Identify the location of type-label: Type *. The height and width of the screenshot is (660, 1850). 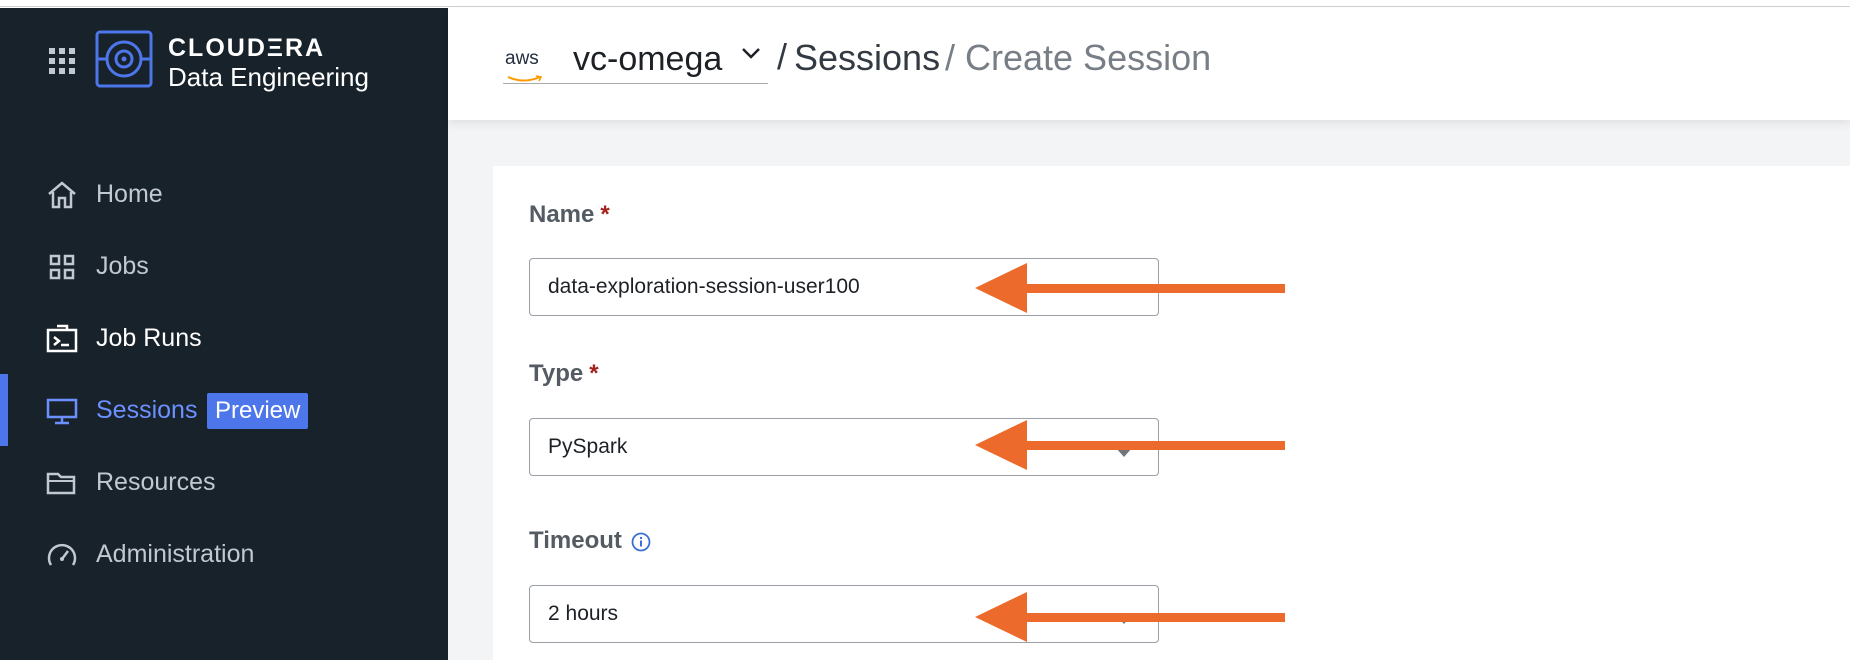
(564, 374).